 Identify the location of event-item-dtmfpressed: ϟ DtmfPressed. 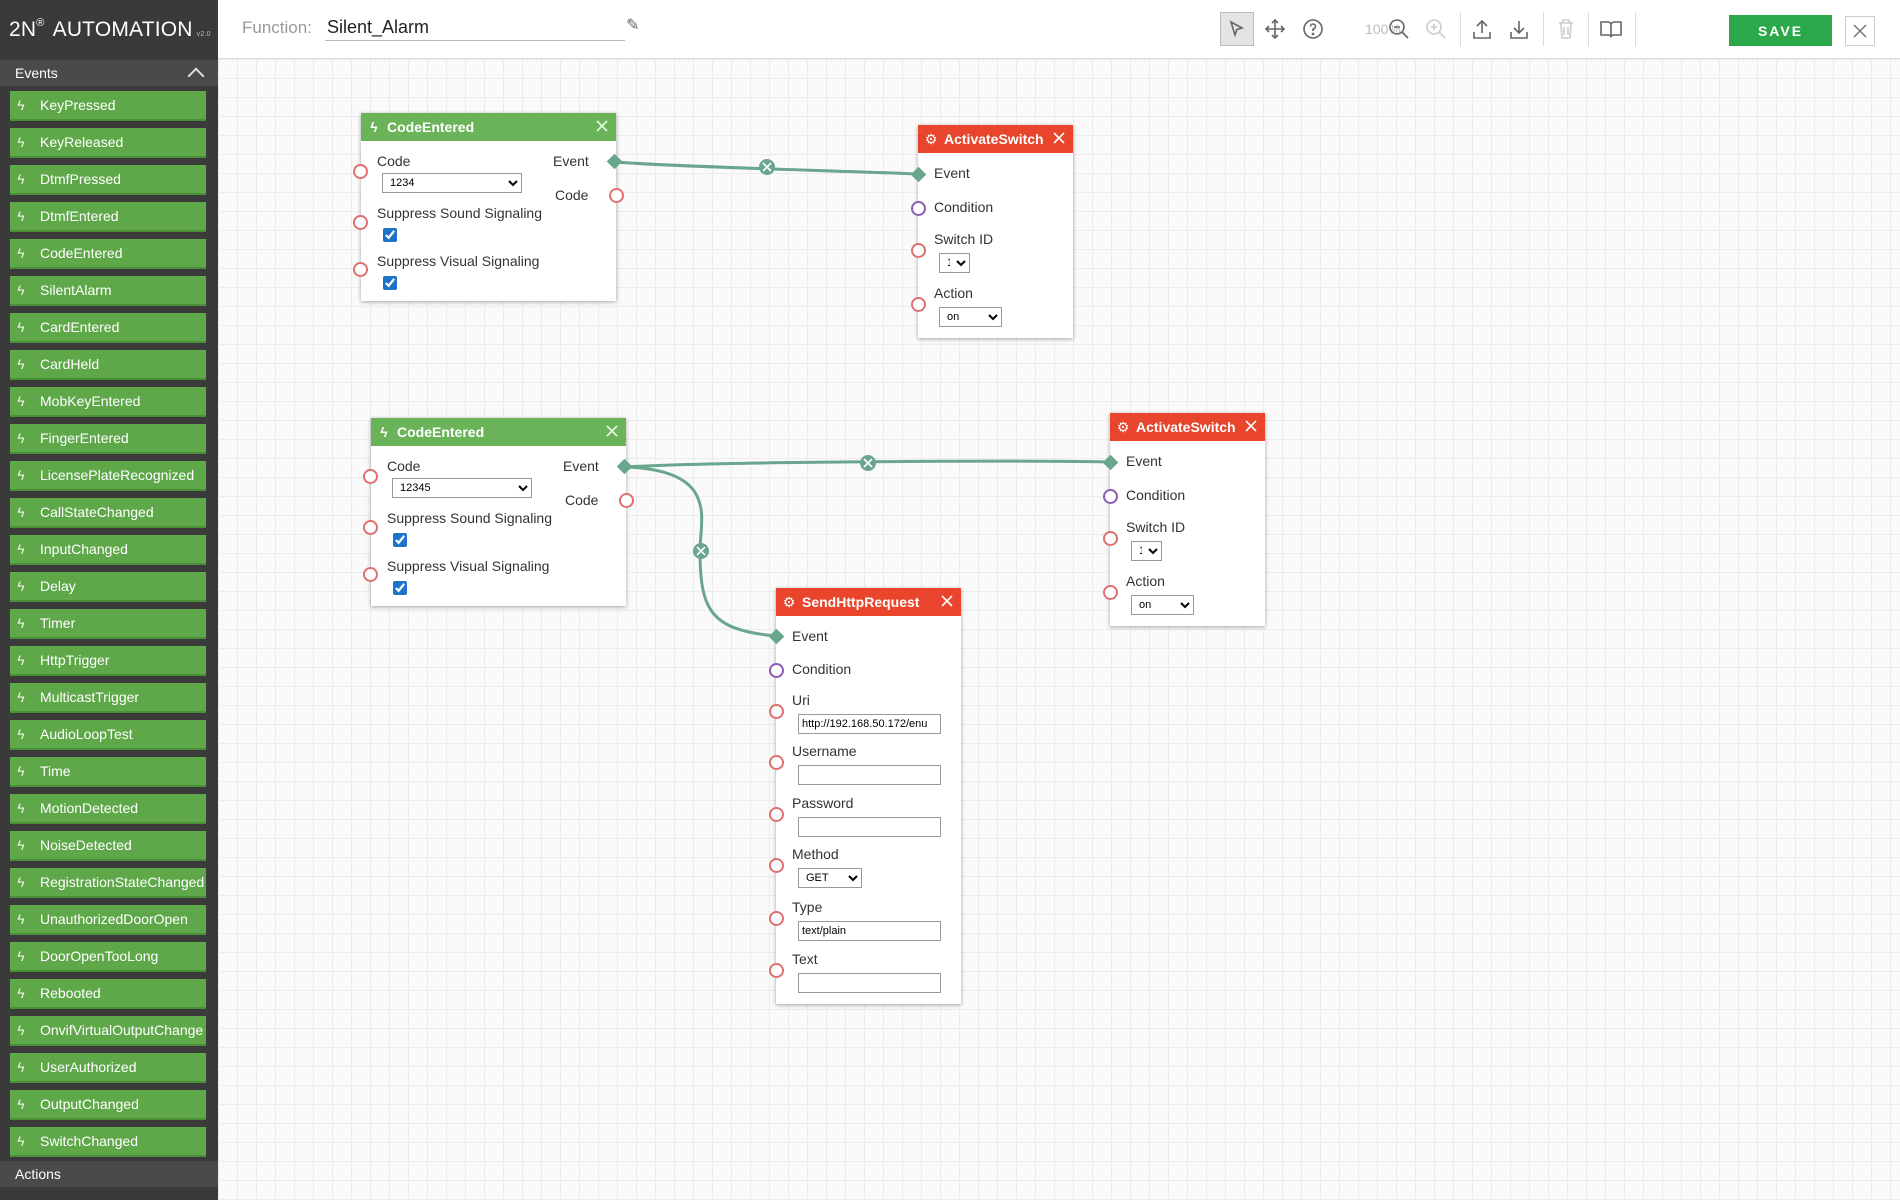
(108, 180).